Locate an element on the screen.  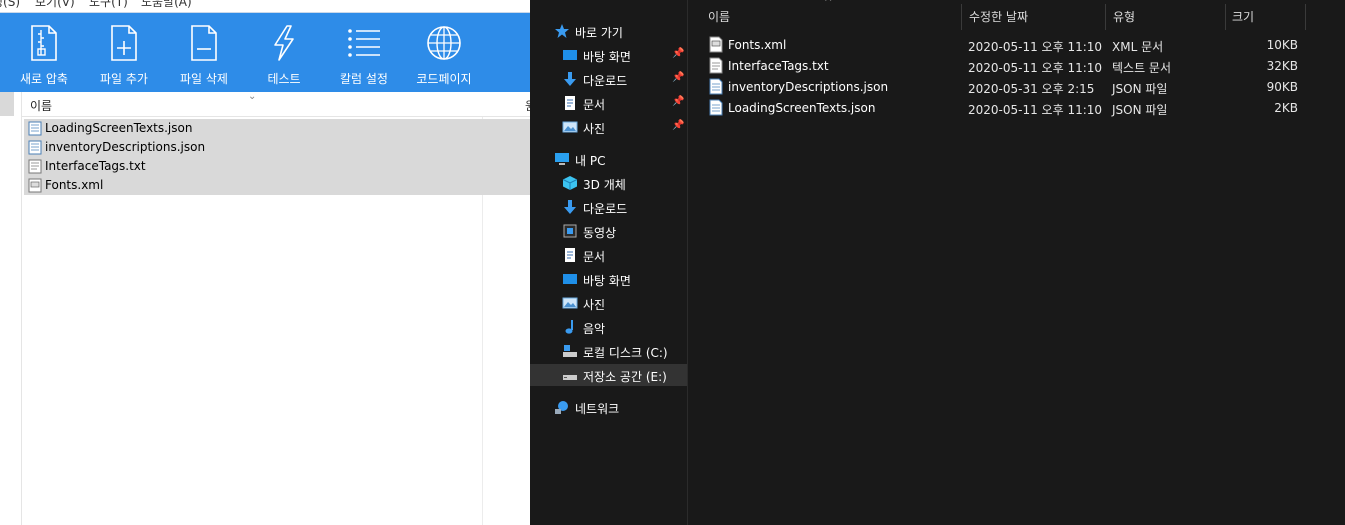
music-note-icon is located at coordinates (569, 327).